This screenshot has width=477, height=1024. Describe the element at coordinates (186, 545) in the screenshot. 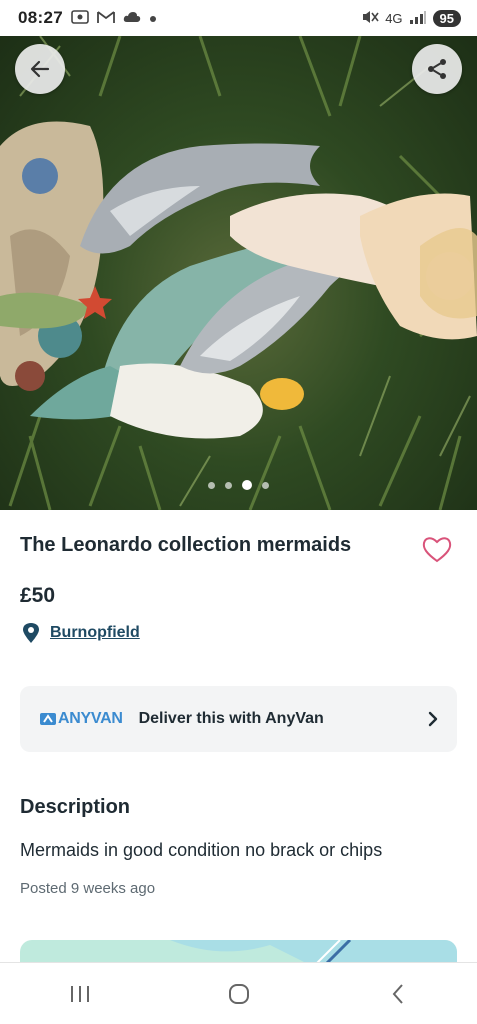

I see `listing-title: The Leonardo collection mermaids` at that location.